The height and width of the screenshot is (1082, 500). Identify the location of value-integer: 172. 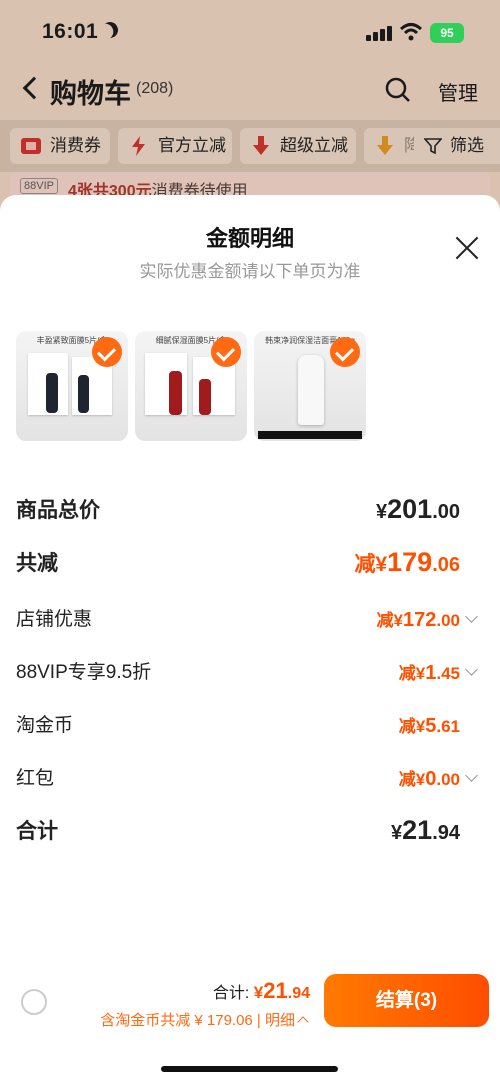
(419, 620).